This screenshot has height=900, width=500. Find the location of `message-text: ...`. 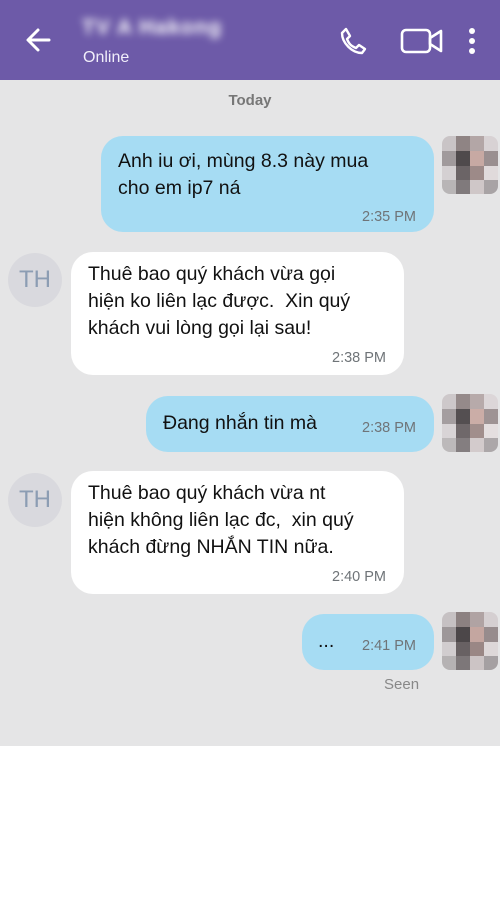

message-text: ... is located at coordinates (326, 641).